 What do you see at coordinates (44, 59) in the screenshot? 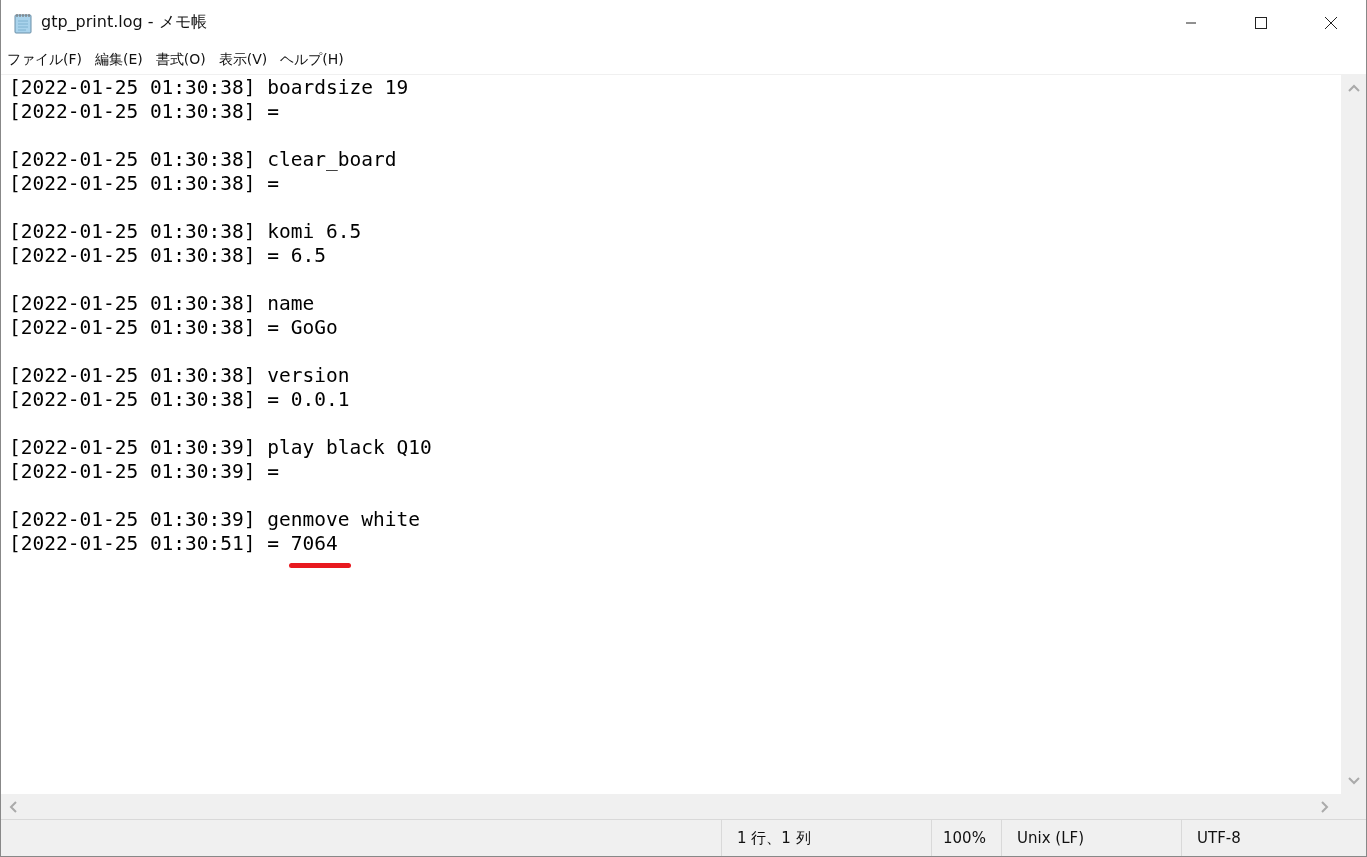
I see `menu-item: ファイル(F)` at bounding box center [44, 59].